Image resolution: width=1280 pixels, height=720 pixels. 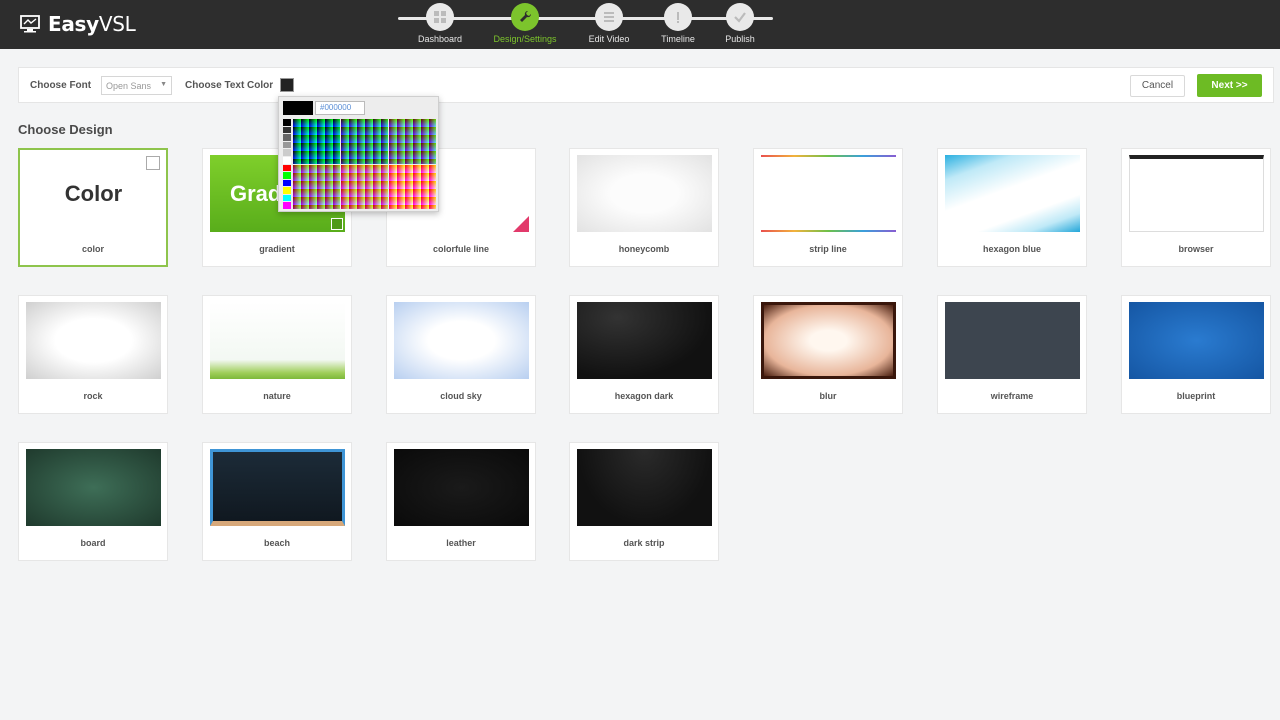 I want to click on cancel-button: Cancel, so click(x=1157, y=86).